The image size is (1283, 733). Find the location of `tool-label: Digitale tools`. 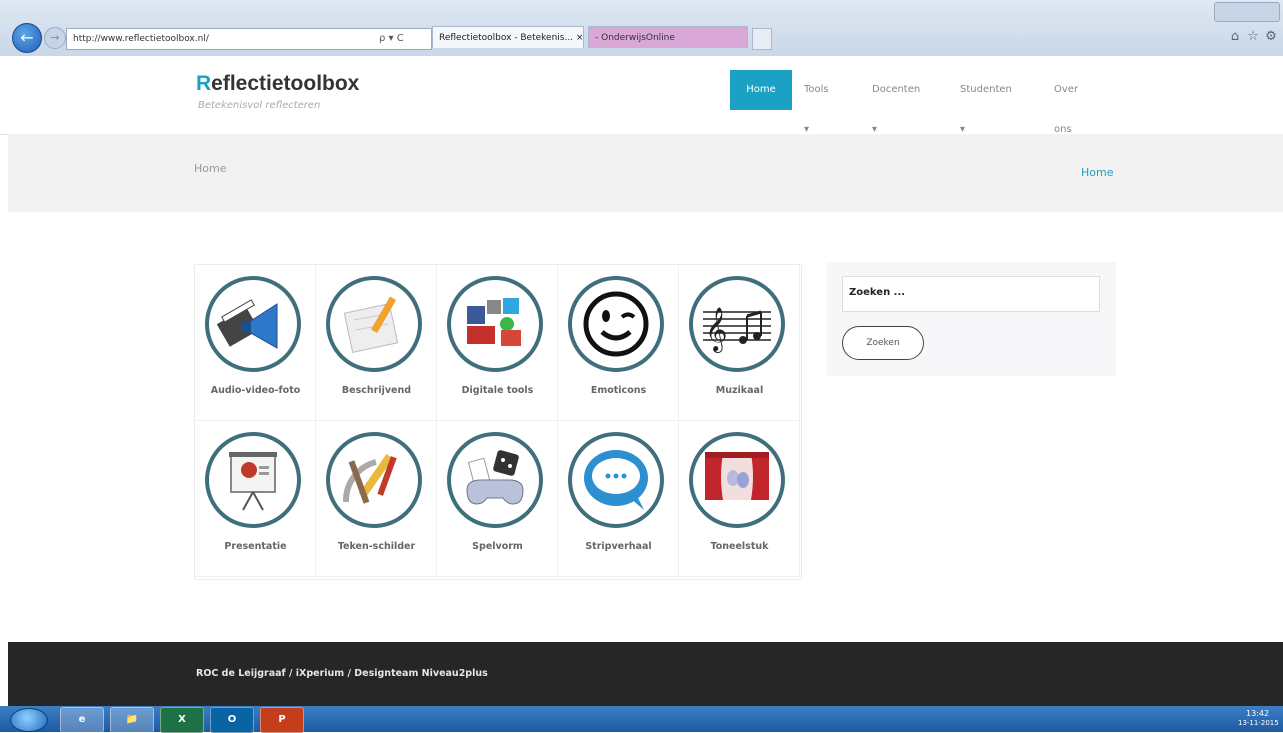

tool-label: Digitale tools is located at coordinates (497, 390).